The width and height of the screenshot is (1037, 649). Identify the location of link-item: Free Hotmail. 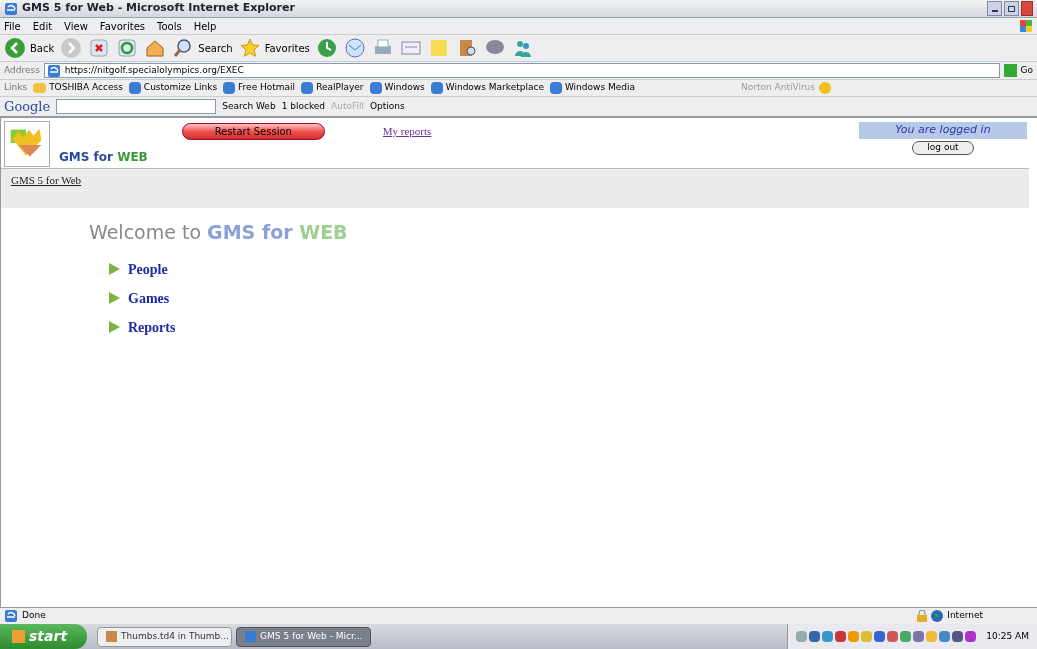
(259, 88).